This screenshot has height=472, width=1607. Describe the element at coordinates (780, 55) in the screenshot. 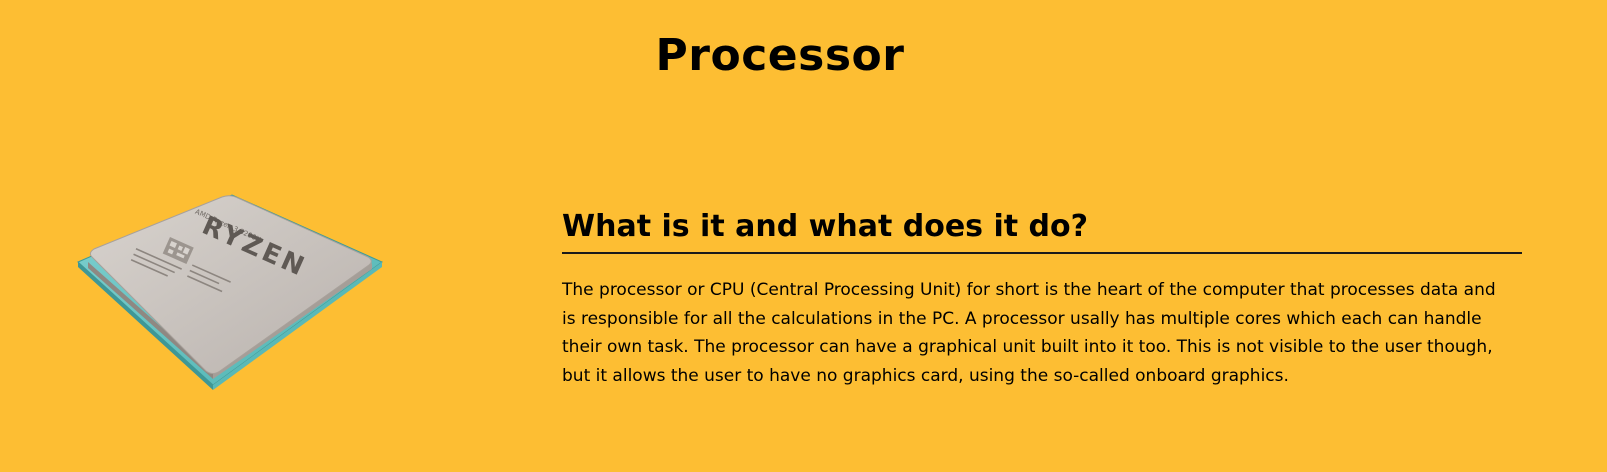

I see `page-title: Processor` at that location.